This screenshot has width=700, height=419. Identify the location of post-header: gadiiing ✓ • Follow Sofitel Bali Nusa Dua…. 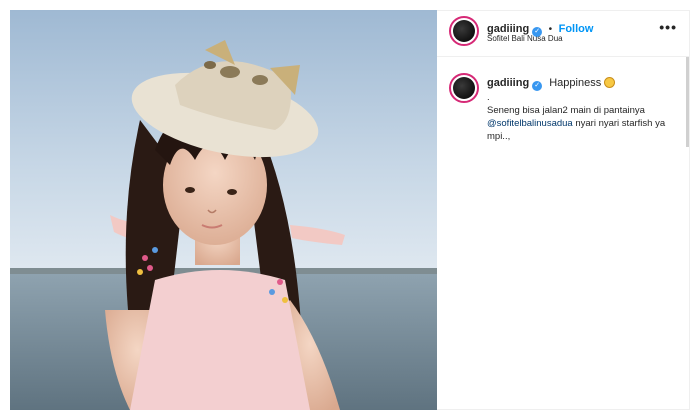
(563, 34).